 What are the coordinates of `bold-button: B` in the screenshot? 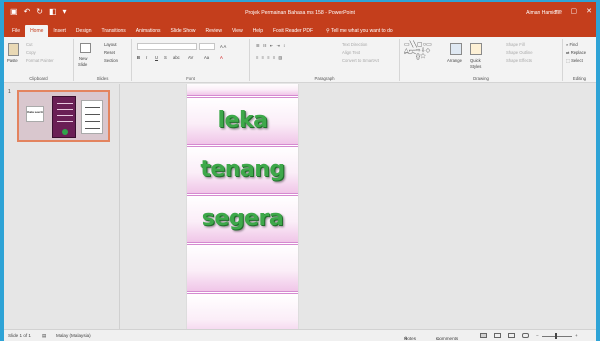 It's located at (138, 57).